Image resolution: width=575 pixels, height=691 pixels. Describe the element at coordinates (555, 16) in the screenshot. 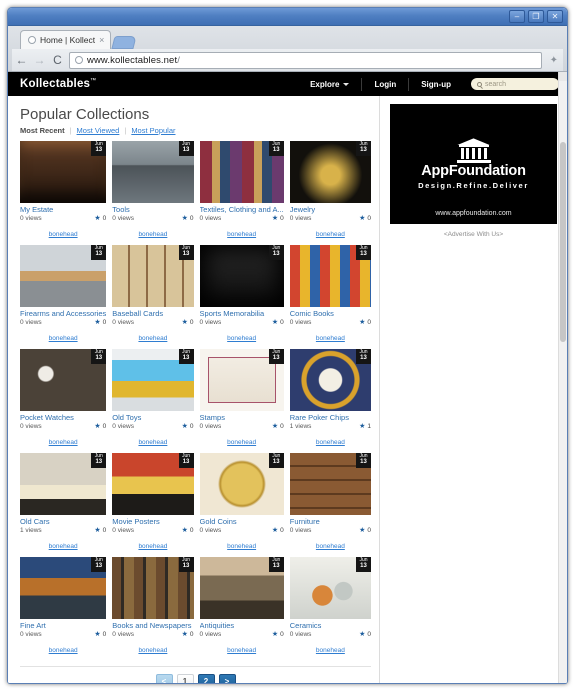

I see `close-icon: ✕` at that location.